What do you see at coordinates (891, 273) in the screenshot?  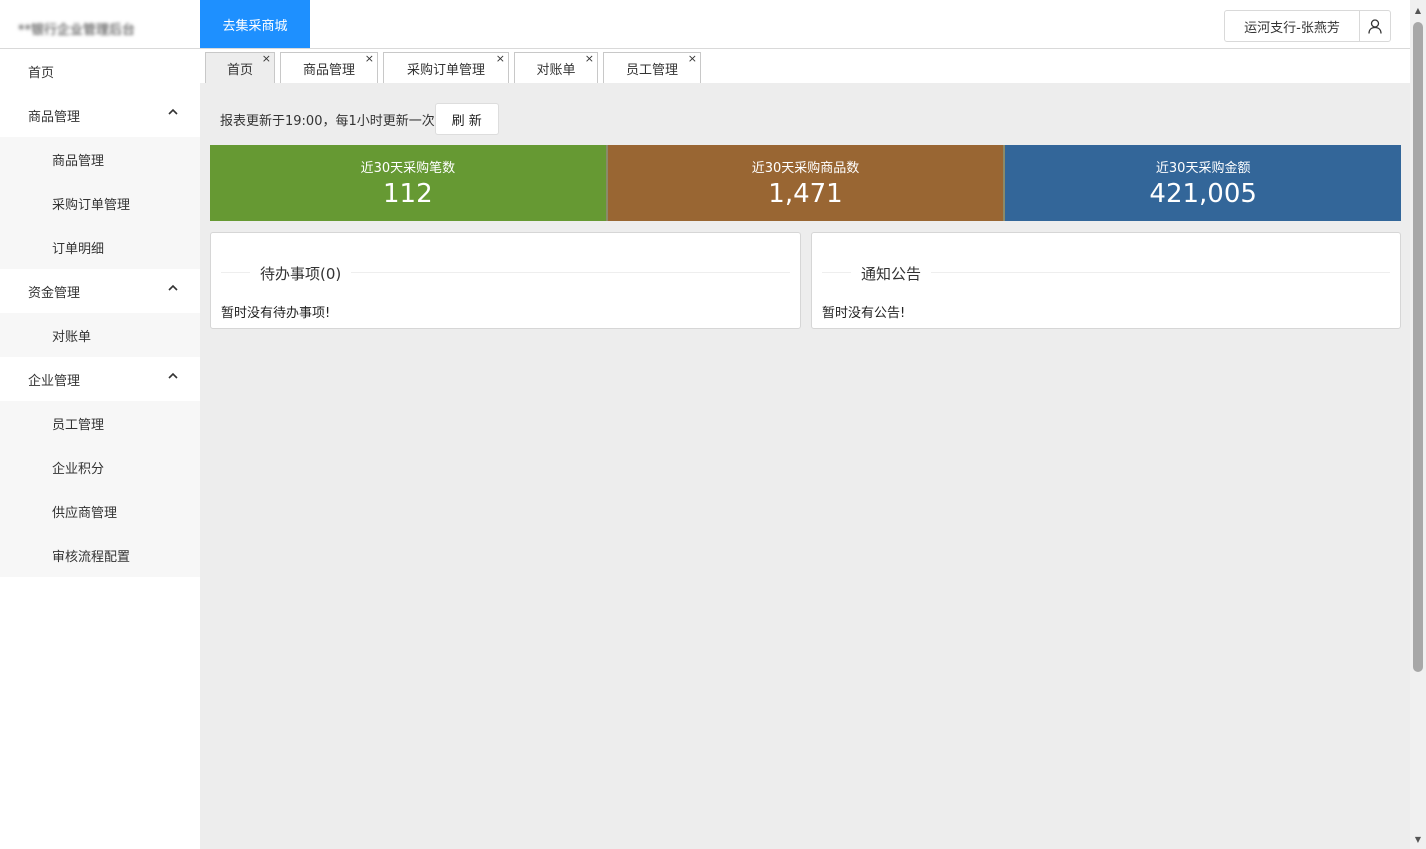 I see `notice-title: 通知公告` at bounding box center [891, 273].